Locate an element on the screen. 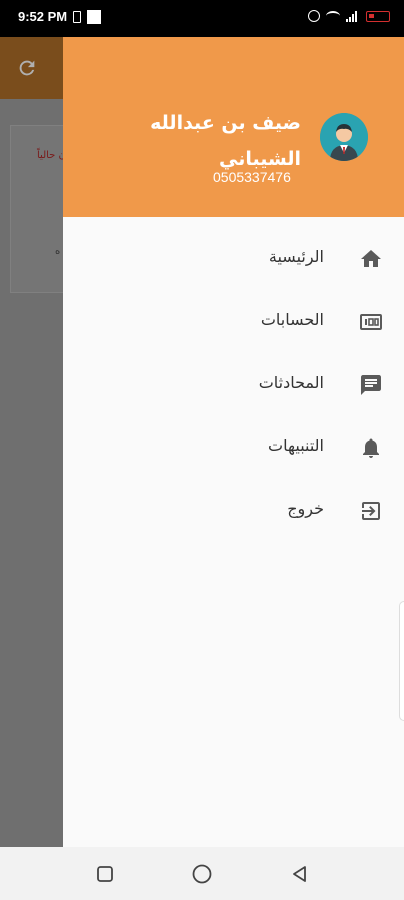 This screenshot has height=900, width=404. background-card-text: ن حالياً is located at coordinates (51, 155).